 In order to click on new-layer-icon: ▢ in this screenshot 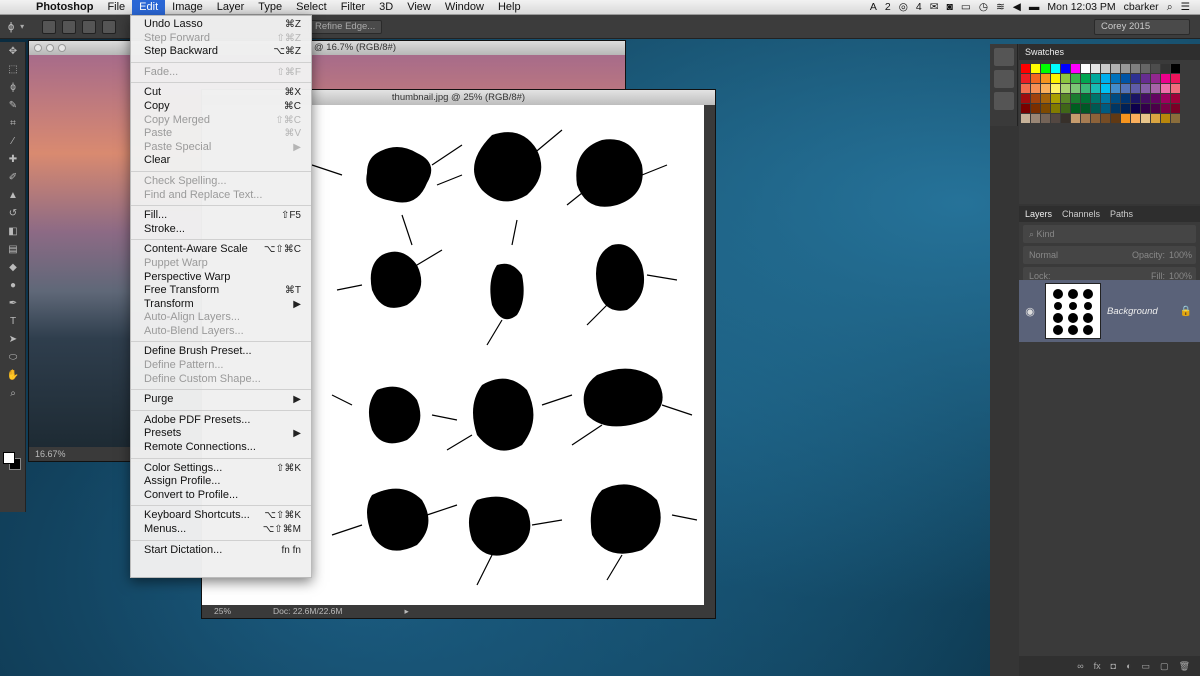, I will do `click(1164, 666)`.